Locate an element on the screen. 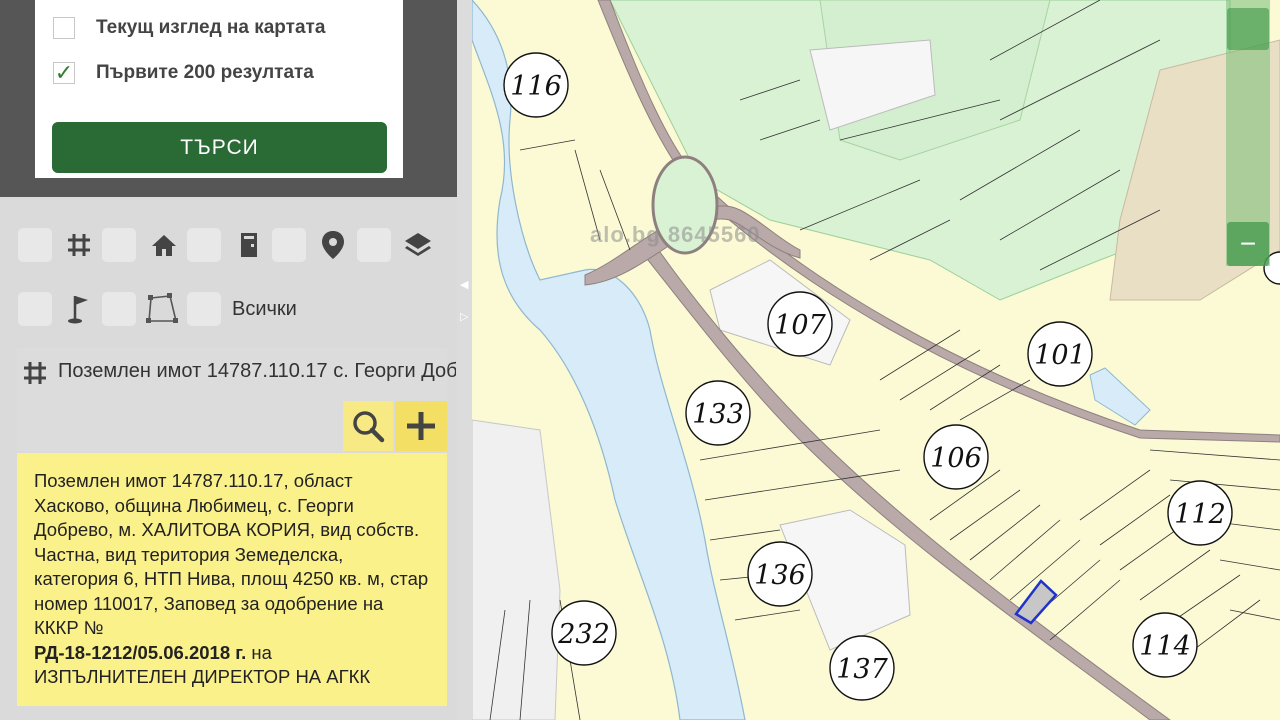 The width and height of the screenshot is (1280, 720). zone-label-232: 232 is located at coordinates (583, 634).